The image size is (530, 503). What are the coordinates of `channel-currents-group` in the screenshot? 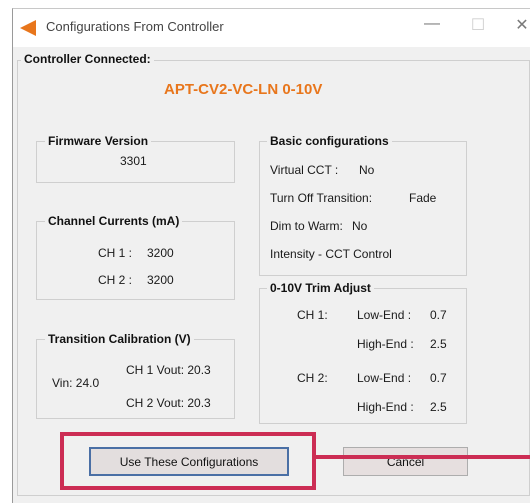 It's located at (135, 260).